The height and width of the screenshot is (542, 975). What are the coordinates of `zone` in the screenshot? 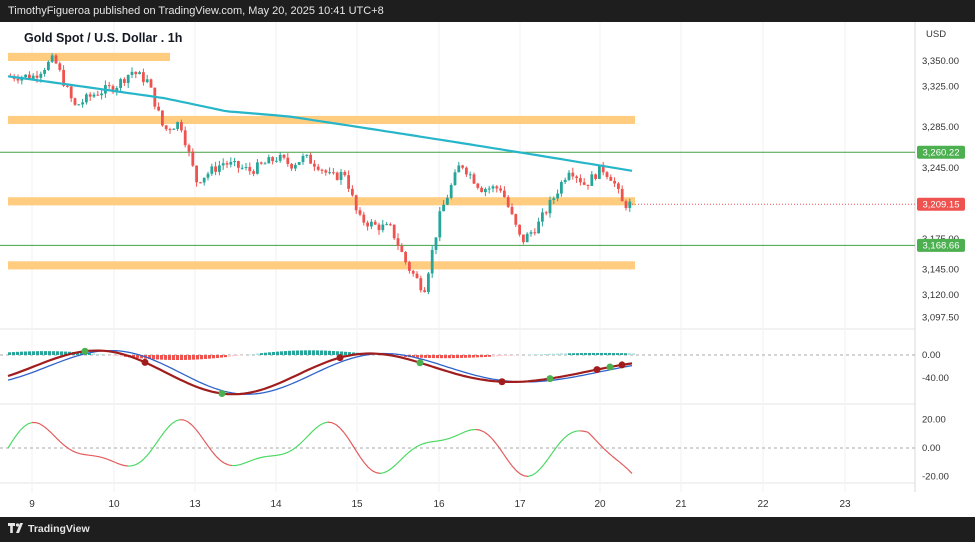 It's located at (89, 56).